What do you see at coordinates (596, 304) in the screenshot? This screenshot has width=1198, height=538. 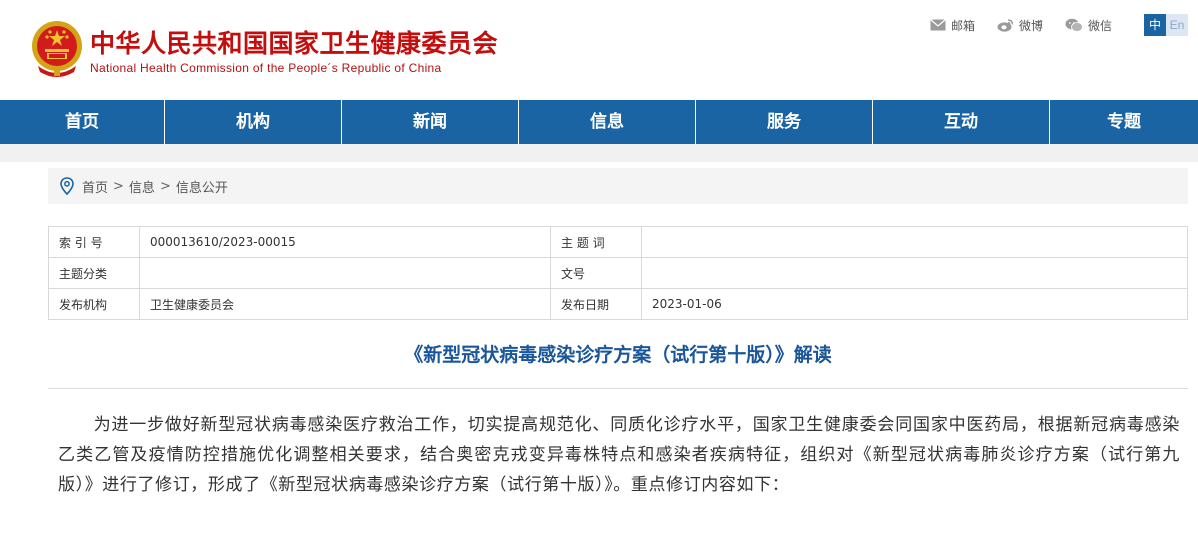 I see `publish-date-label: 发布日期` at bounding box center [596, 304].